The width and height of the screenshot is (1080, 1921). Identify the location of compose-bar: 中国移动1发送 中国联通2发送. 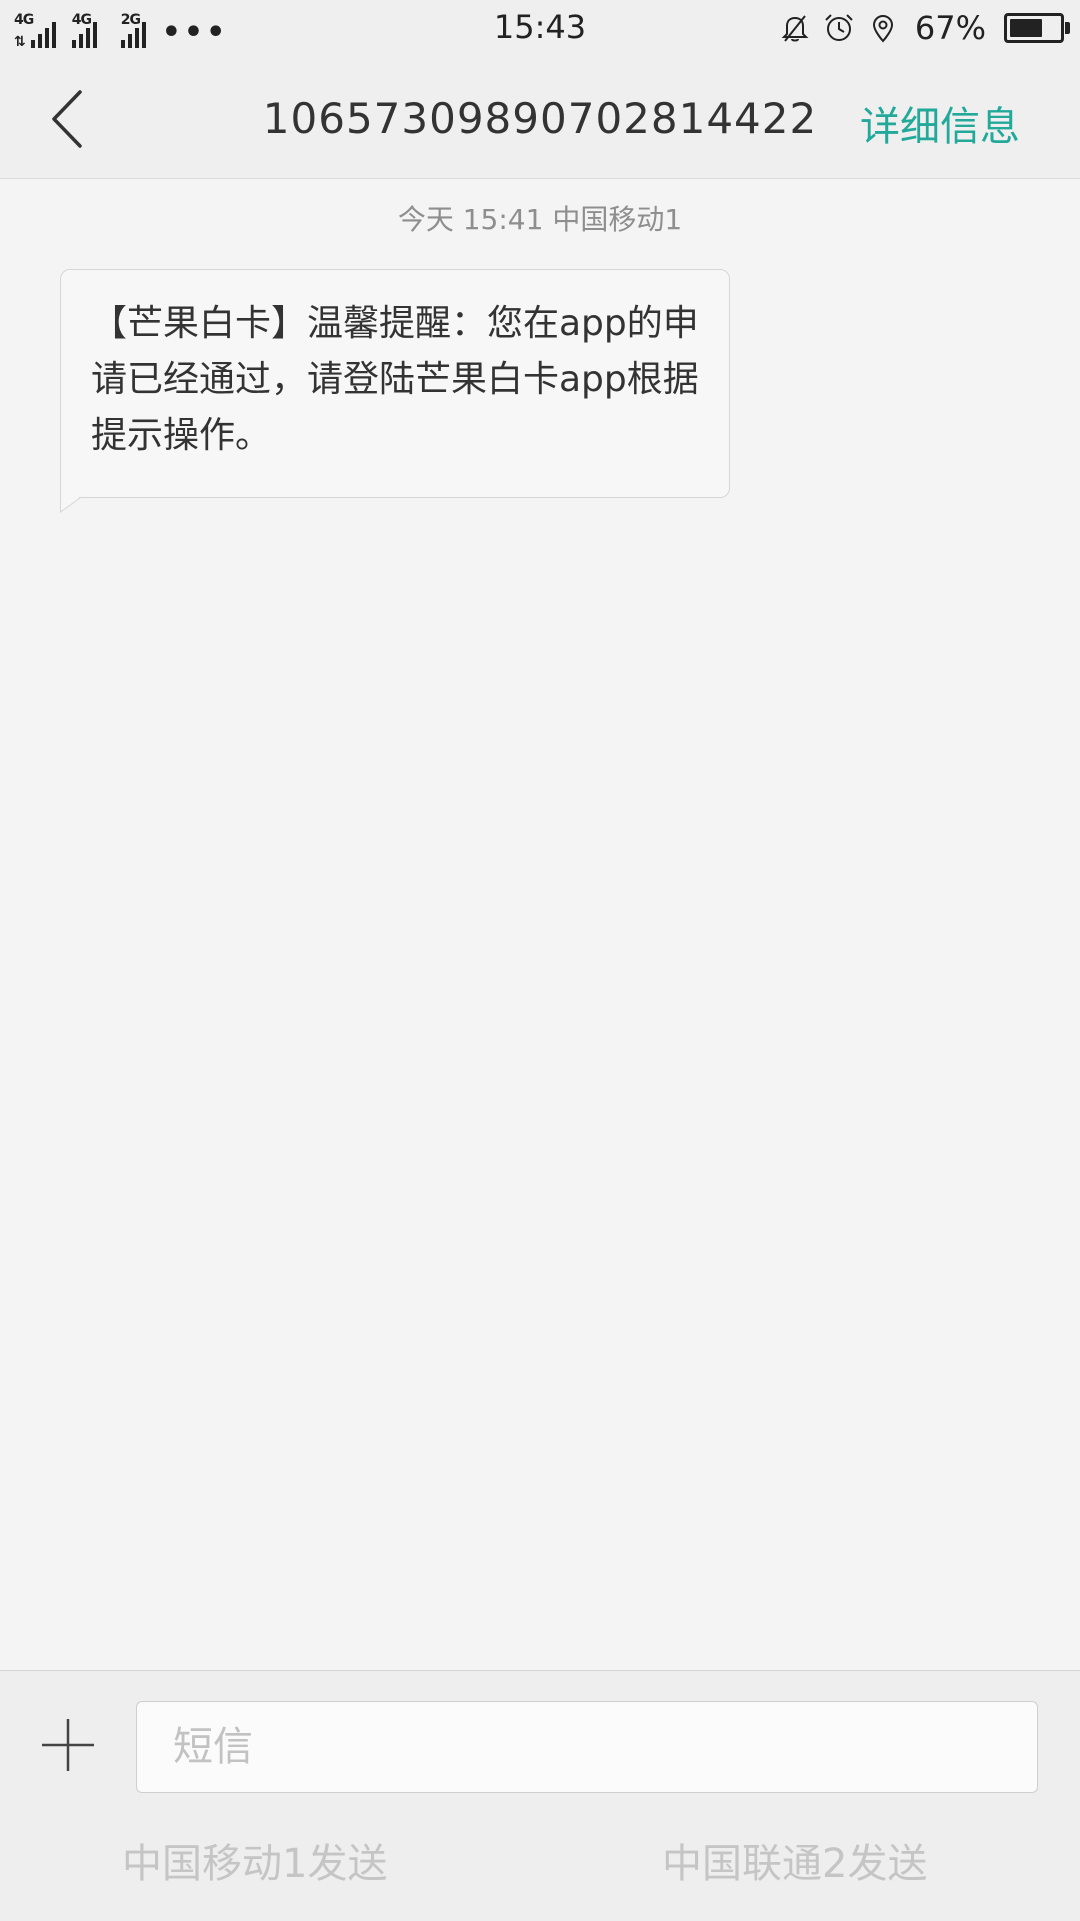
(540, 1795).